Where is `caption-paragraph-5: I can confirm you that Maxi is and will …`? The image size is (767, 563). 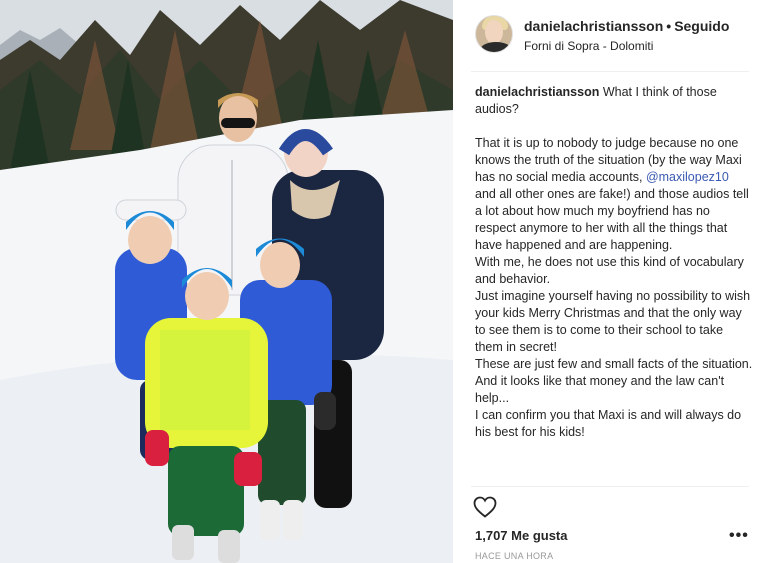 caption-paragraph-5: I can confirm you that Maxi is and will … is located at coordinates (608, 423).